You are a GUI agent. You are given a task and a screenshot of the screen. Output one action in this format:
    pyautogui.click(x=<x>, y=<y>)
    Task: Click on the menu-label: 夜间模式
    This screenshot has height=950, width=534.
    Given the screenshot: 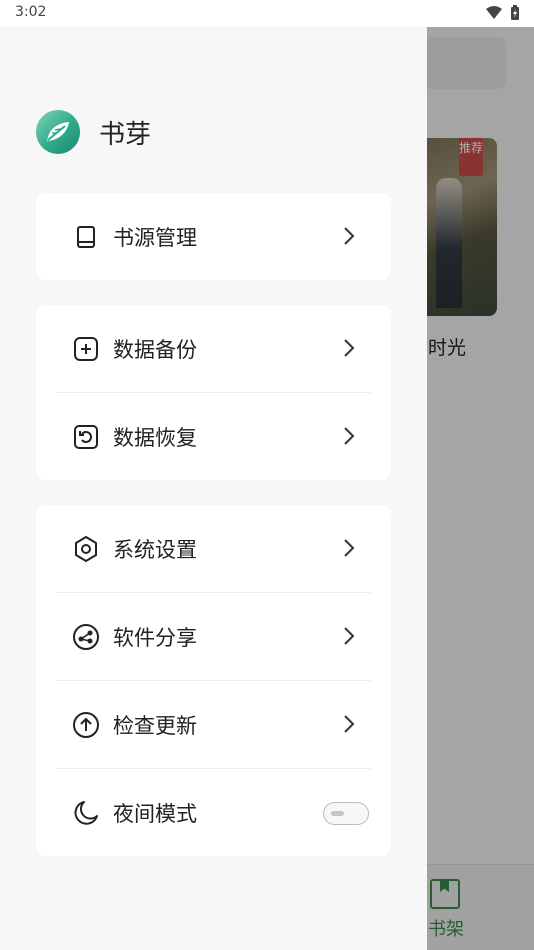 What is the action you would take?
    pyautogui.click(x=155, y=813)
    